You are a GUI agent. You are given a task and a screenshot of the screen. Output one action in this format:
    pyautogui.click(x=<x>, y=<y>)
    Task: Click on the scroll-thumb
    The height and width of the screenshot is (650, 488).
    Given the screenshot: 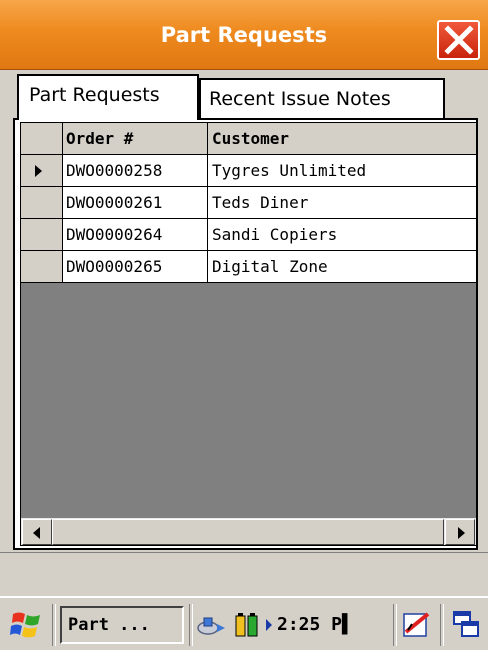 What is the action you would take?
    pyautogui.click(x=248, y=532)
    